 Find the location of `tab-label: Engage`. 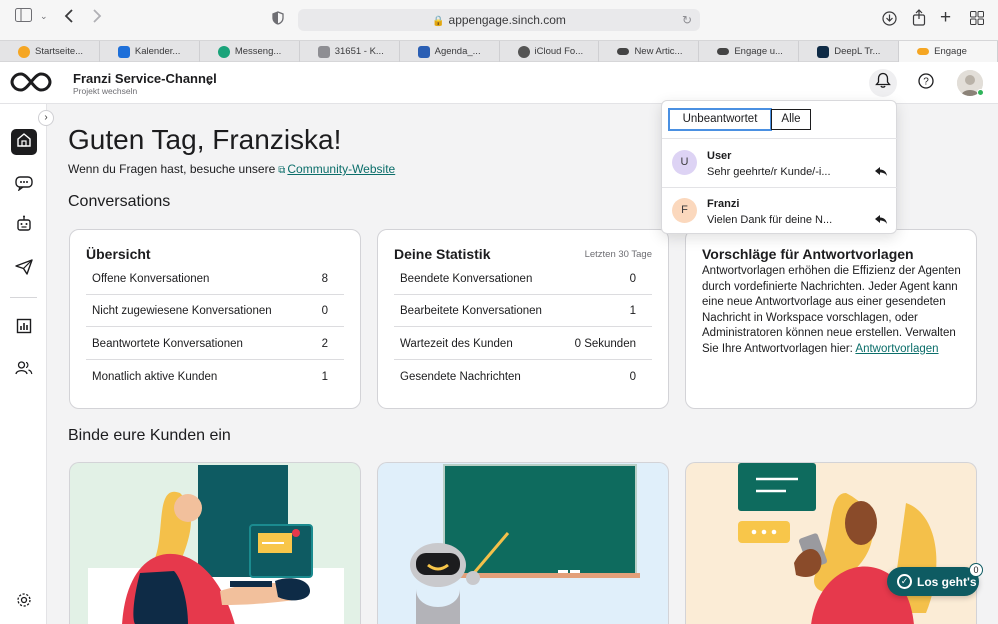

tab-label: Engage is located at coordinates (950, 51).